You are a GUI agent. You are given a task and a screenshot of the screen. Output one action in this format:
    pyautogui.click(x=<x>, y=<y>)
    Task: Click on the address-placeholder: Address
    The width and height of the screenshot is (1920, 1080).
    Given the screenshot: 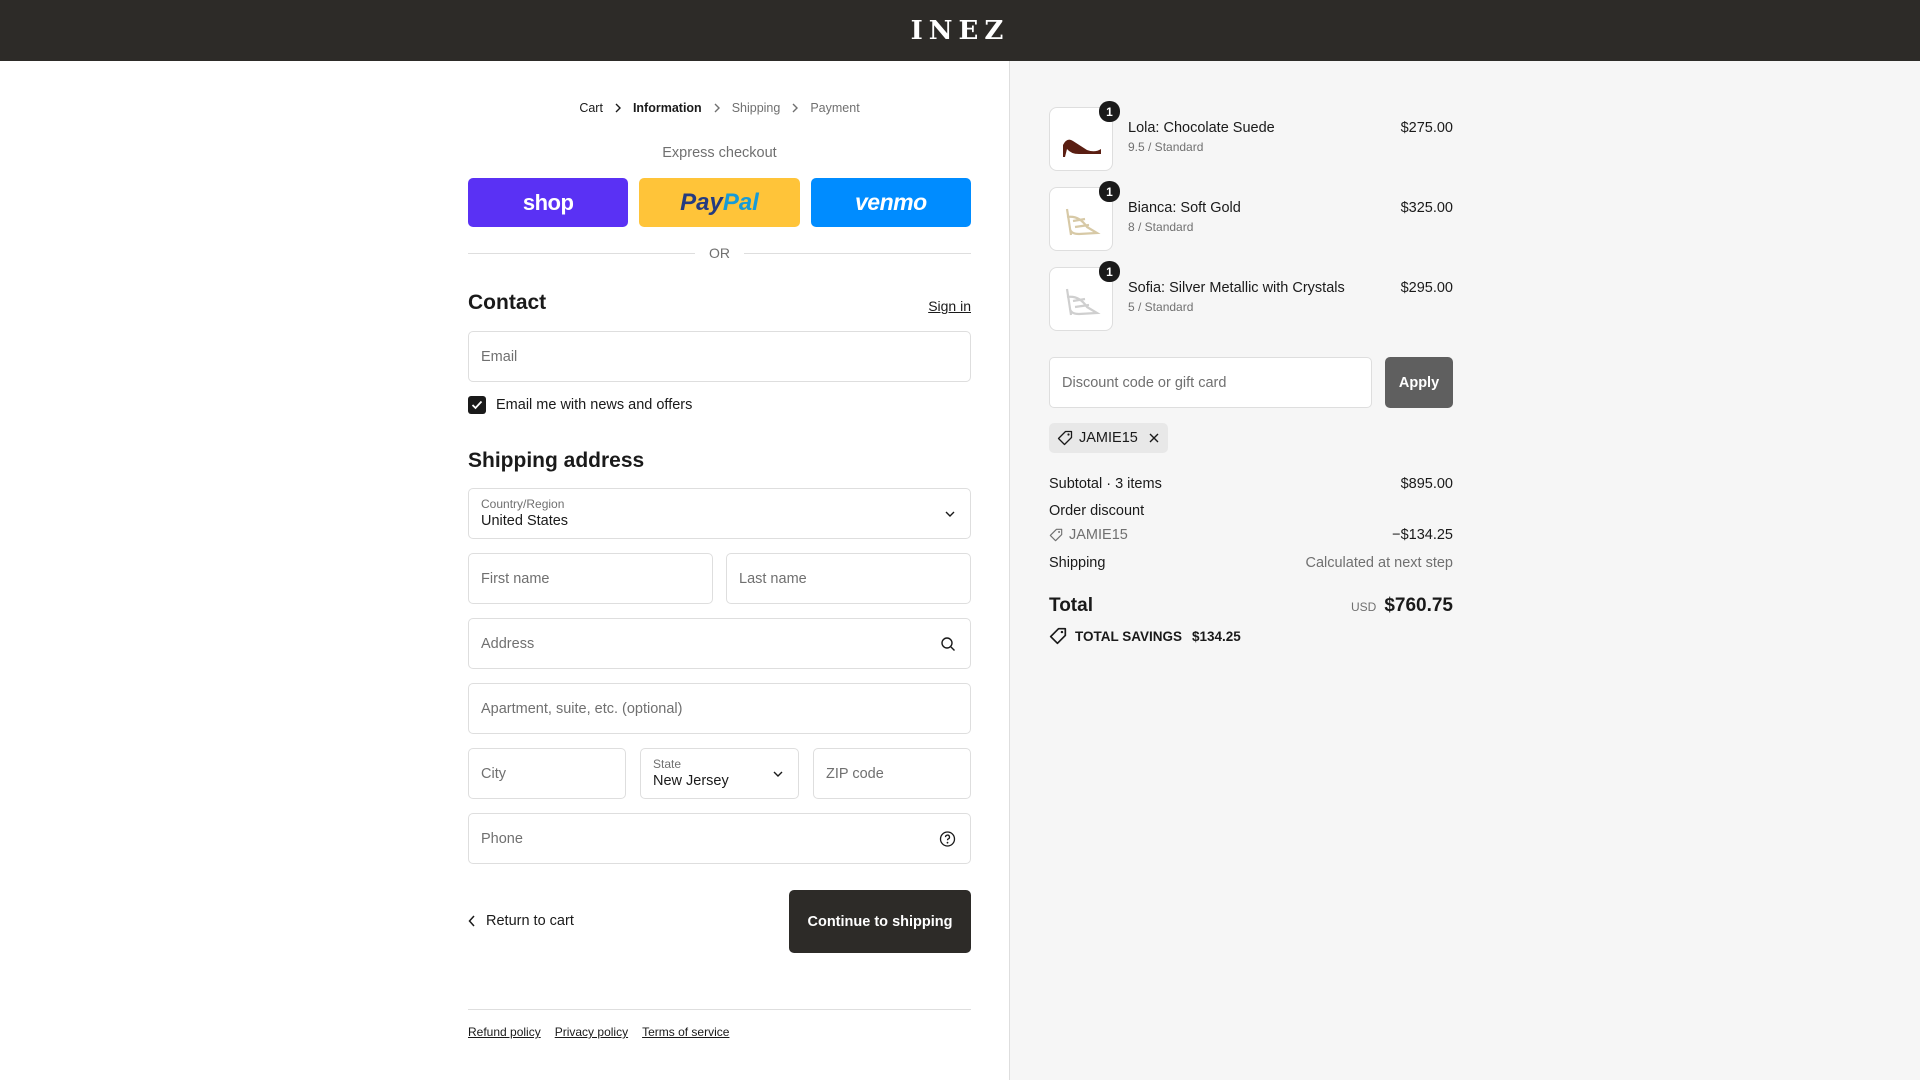 What is the action you would take?
    pyautogui.click(x=508, y=643)
    